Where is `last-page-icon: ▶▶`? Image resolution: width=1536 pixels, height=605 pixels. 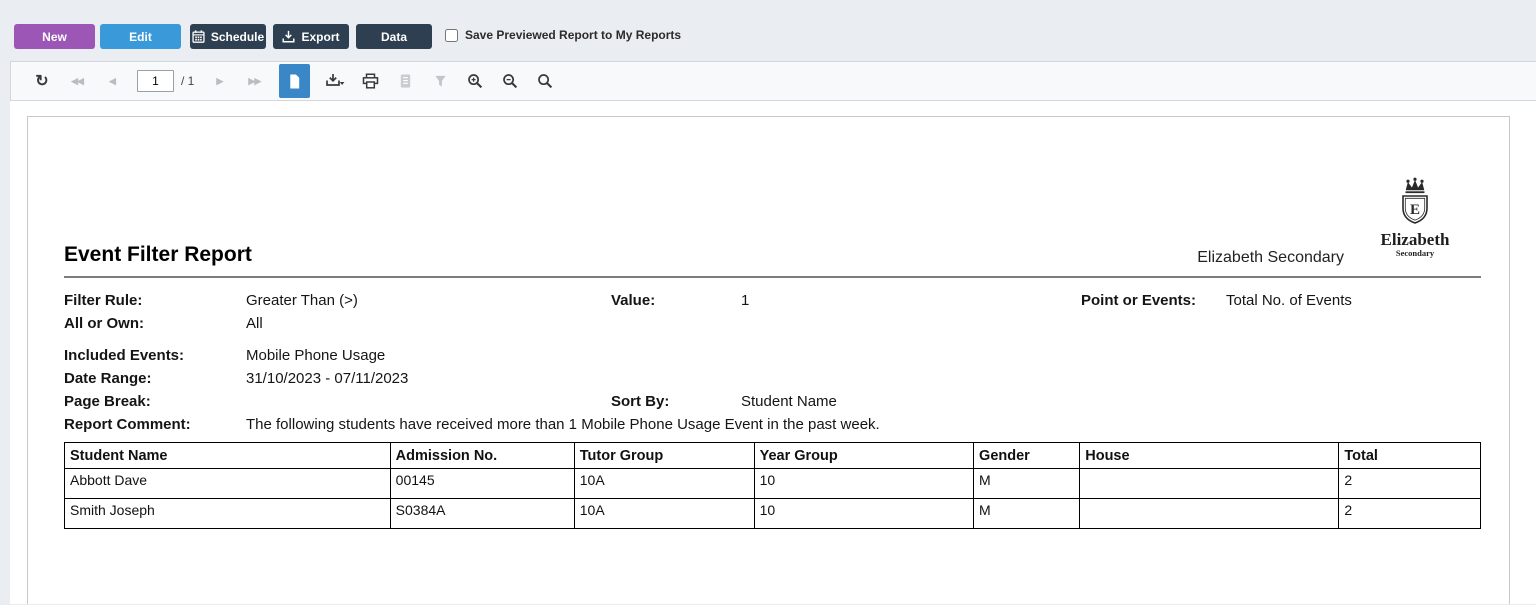
last-page-icon: ▶▶ is located at coordinates (254, 81).